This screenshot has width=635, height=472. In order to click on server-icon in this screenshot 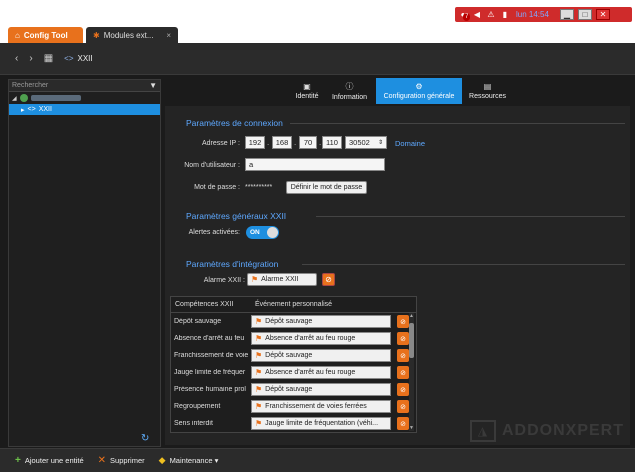, I will do `click(23, 98)`.